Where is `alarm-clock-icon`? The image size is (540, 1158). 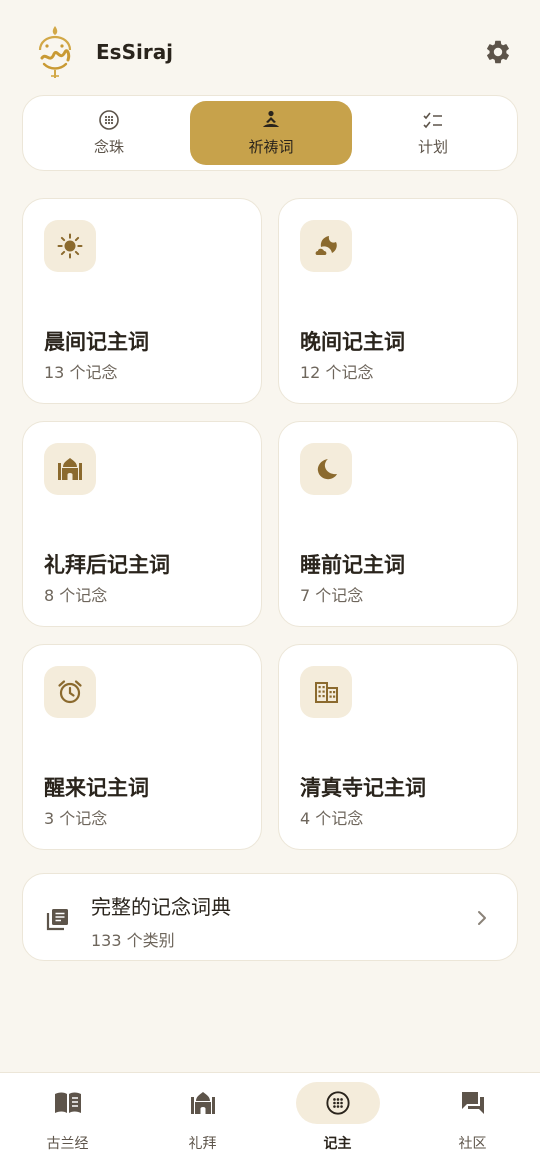 alarm-clock-icon is located at coordinates (70, 692).